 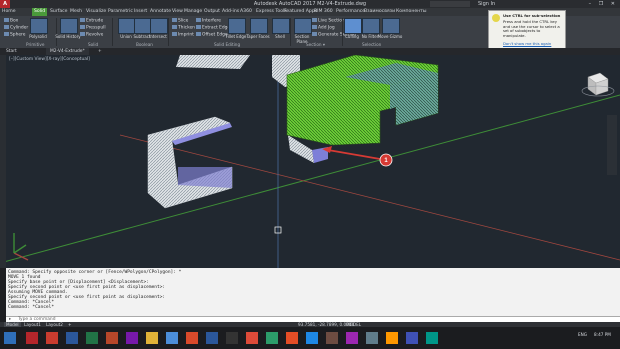 I want to click on interfere-button: Interfere, so click(x=208, y=21).